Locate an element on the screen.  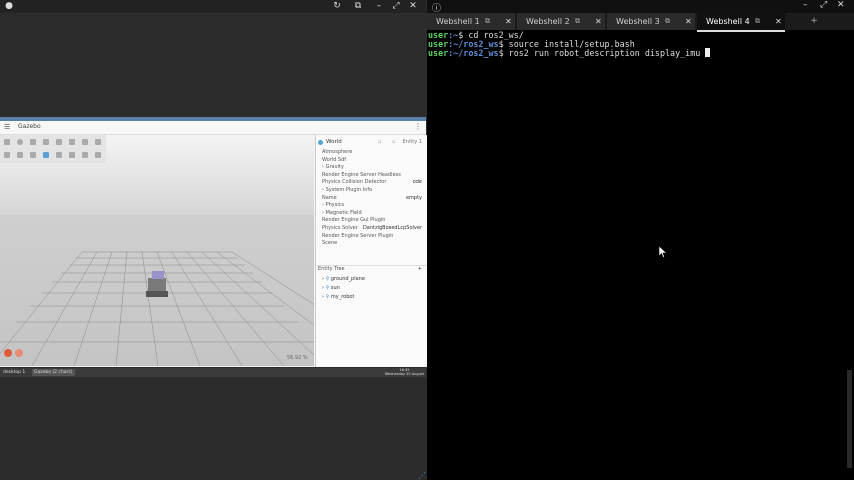
property-row: Physics Solver DantzigBoxedLcpSolver is located at coordinates (371, 228).